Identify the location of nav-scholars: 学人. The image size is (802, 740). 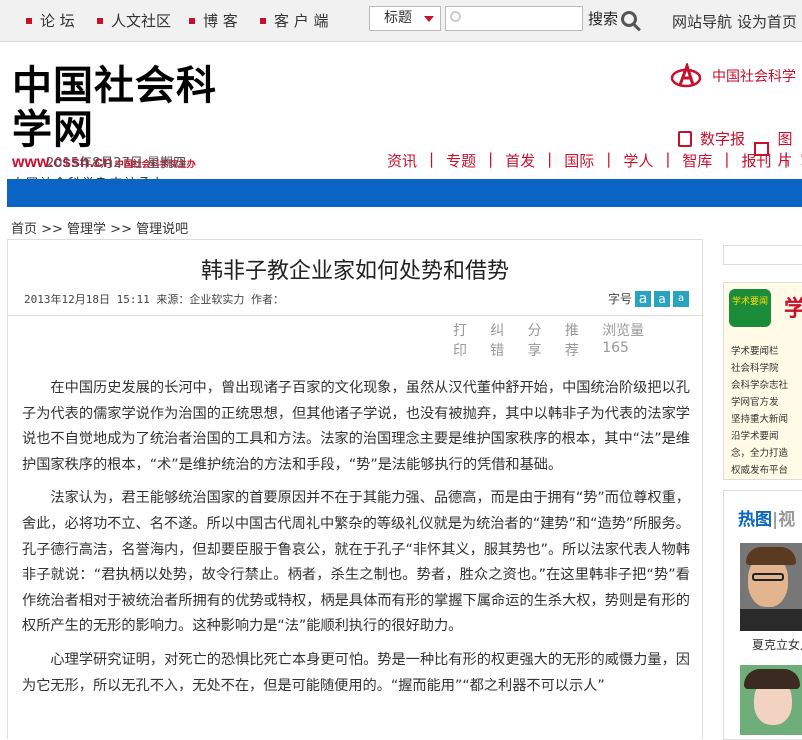
(638, 160).